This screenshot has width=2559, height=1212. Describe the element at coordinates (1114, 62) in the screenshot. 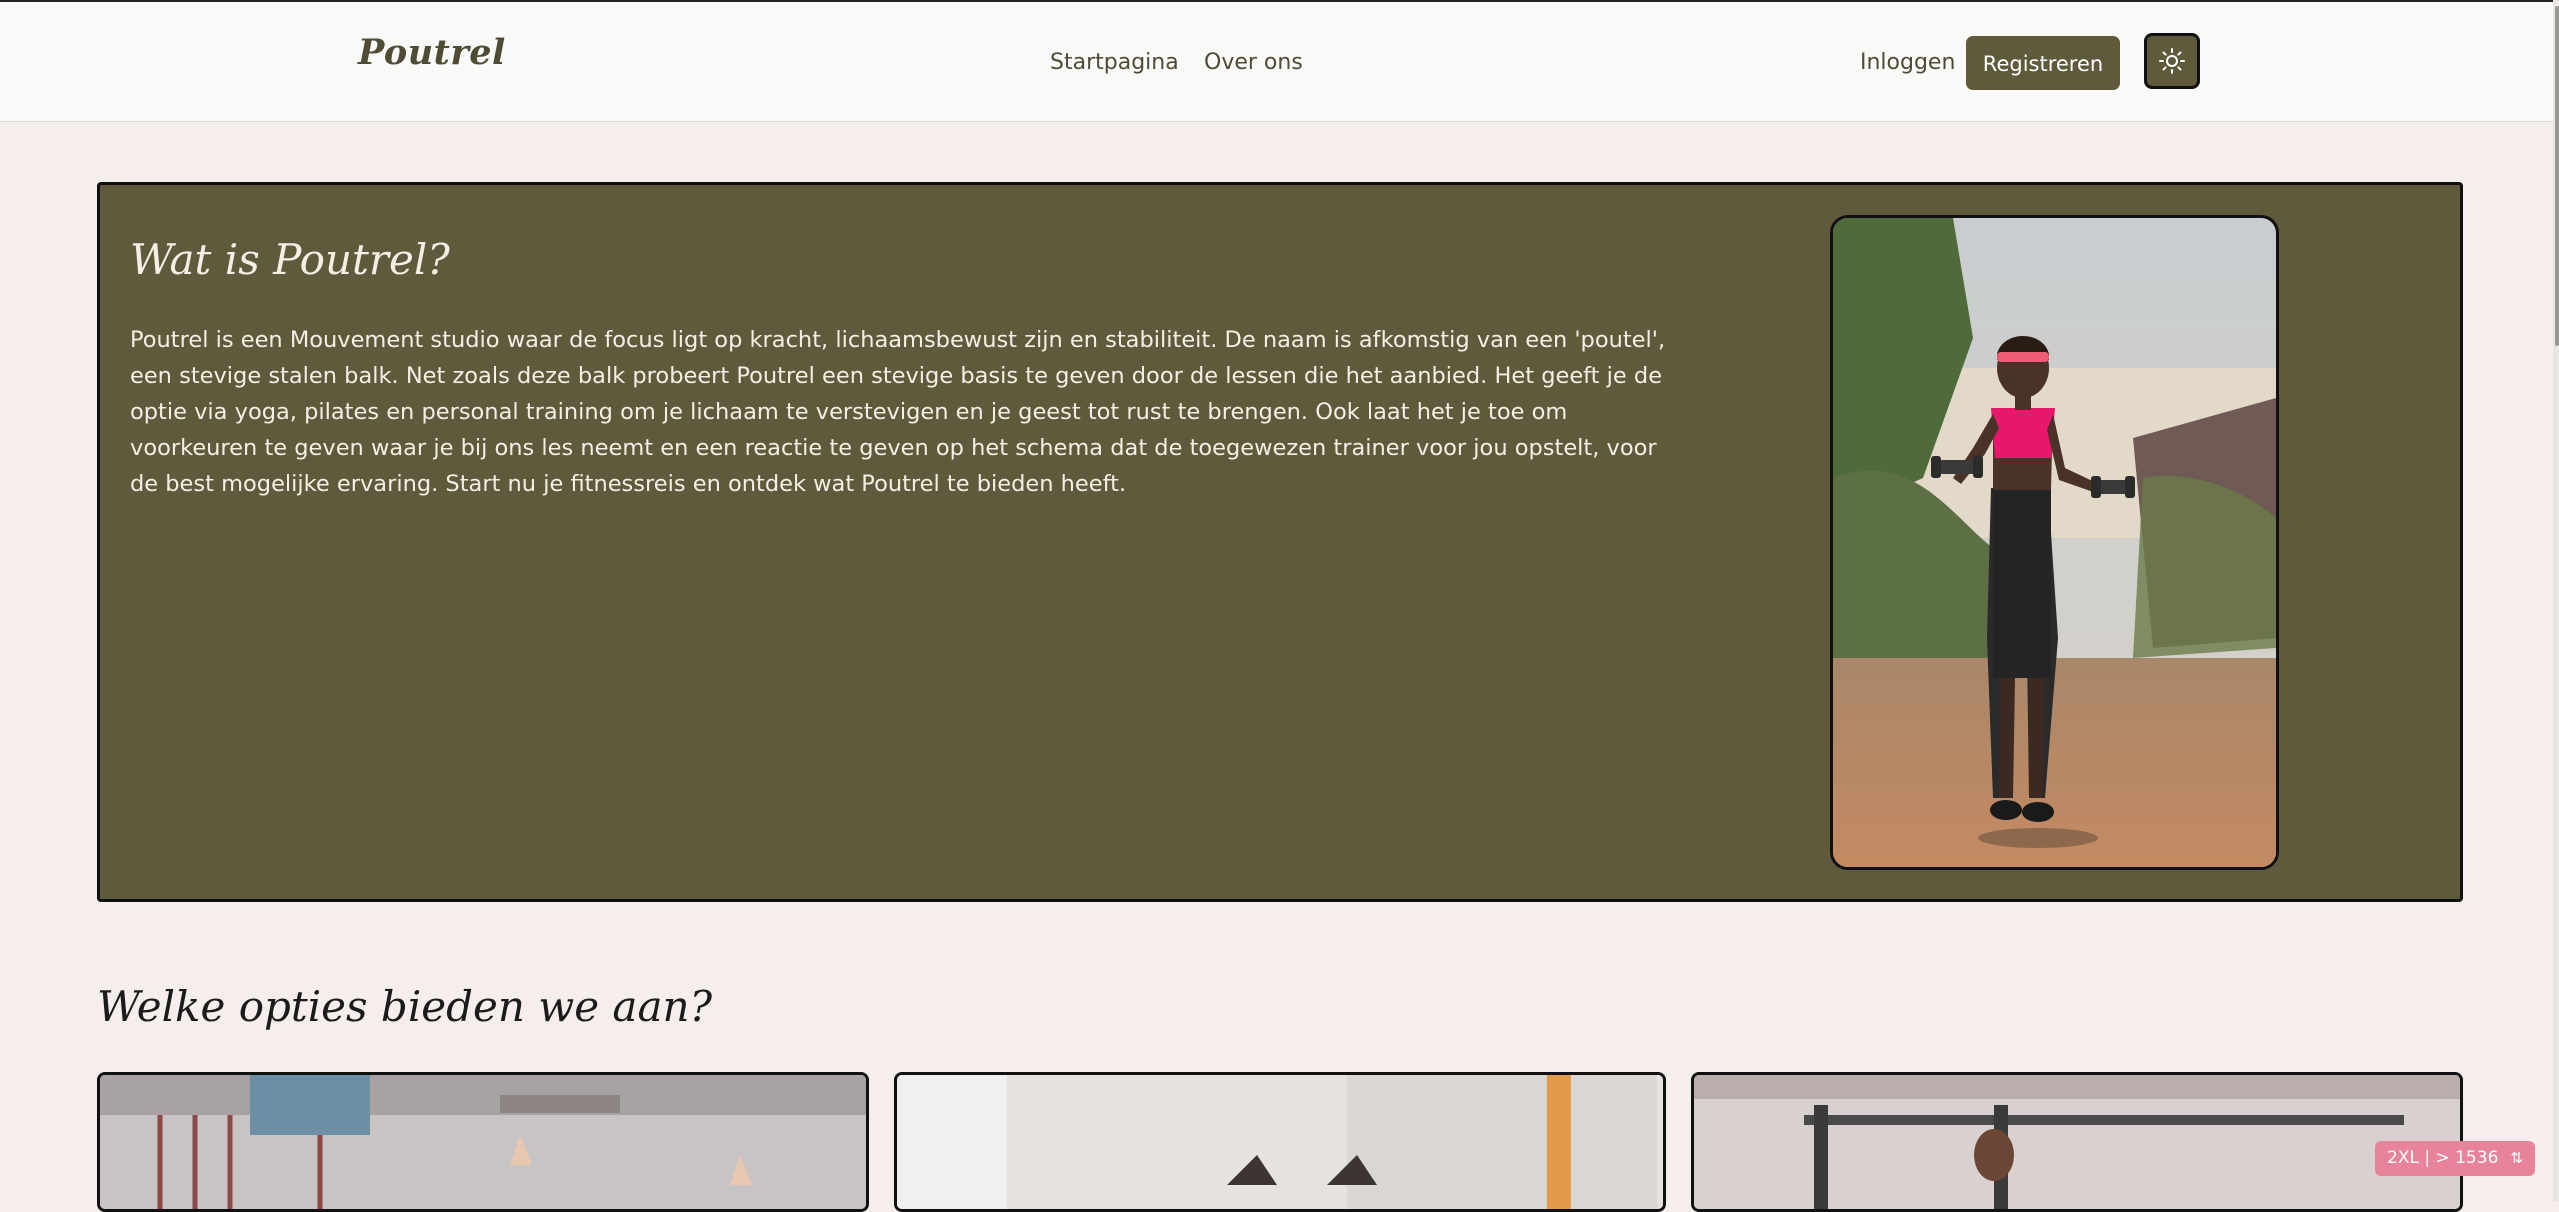

I see `nav-link-startpagina: Startpagina` at that location.